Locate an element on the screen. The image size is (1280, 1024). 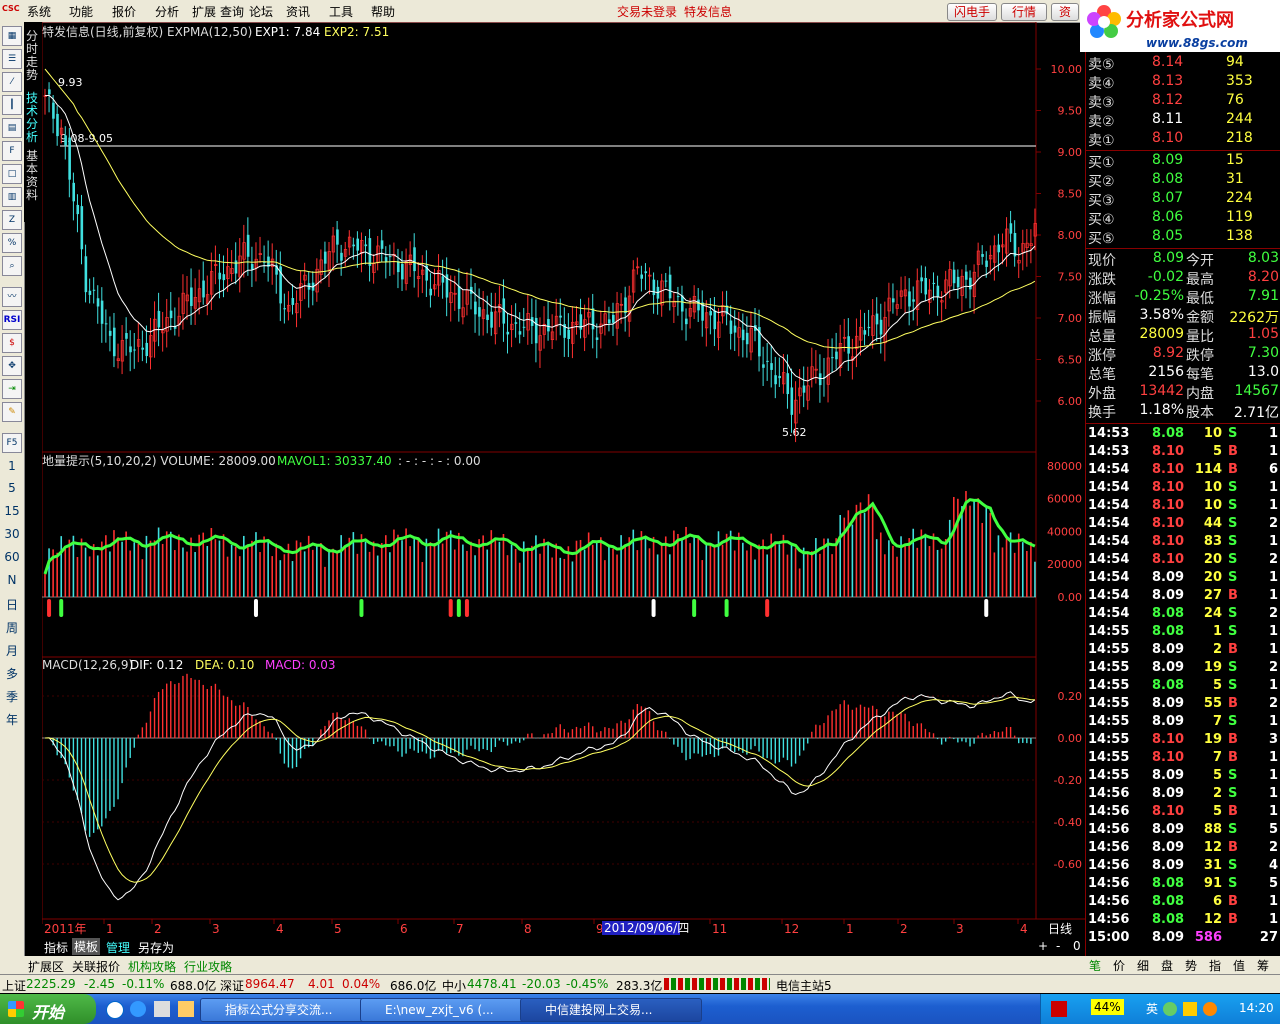
period-15min: 15 is located at coordinates (12, 511).